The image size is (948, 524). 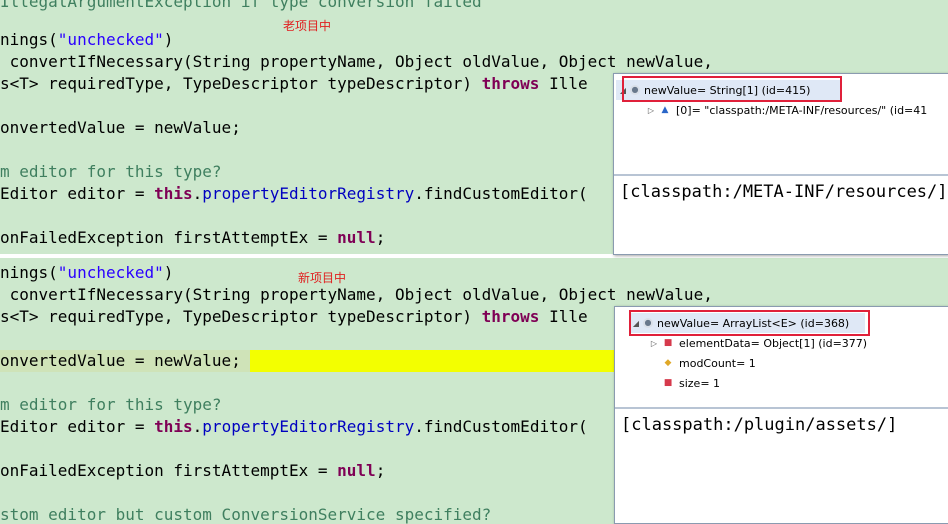 What do you see at coordinates (307, 26) in the screenshot?
I see `annotation-old-project: 老项目中` at bounding box center [307, 26].